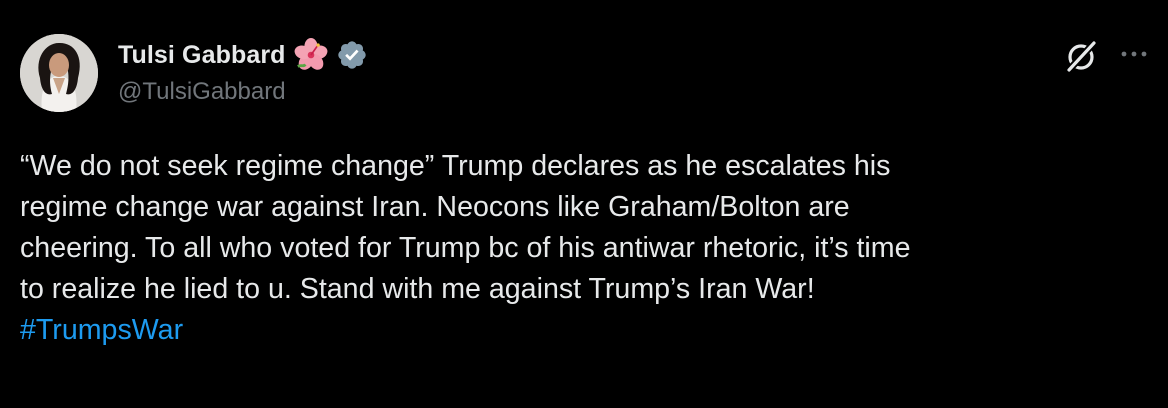 The width and height of the screenshot is (1168, 408). I want to click on grok-icon, so click(1081, 56).